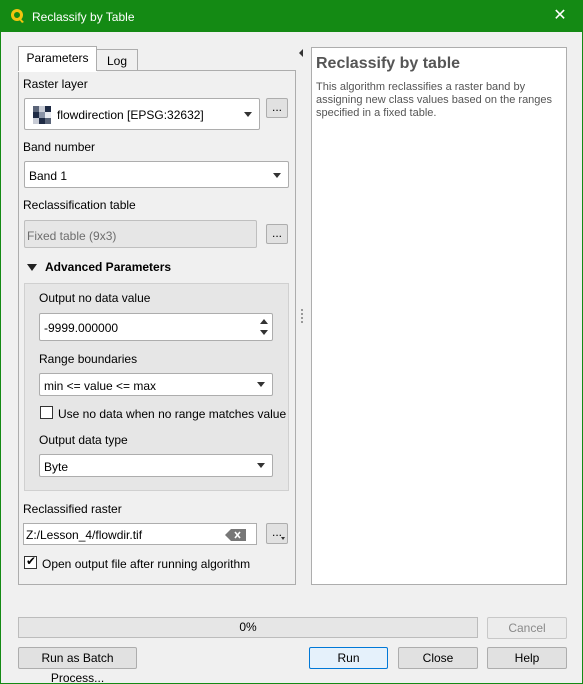  What do you see at coordinates (156, 174) in the screenshot?
I see `band-number-combo: Band 1` at bounding box center [156, 174].